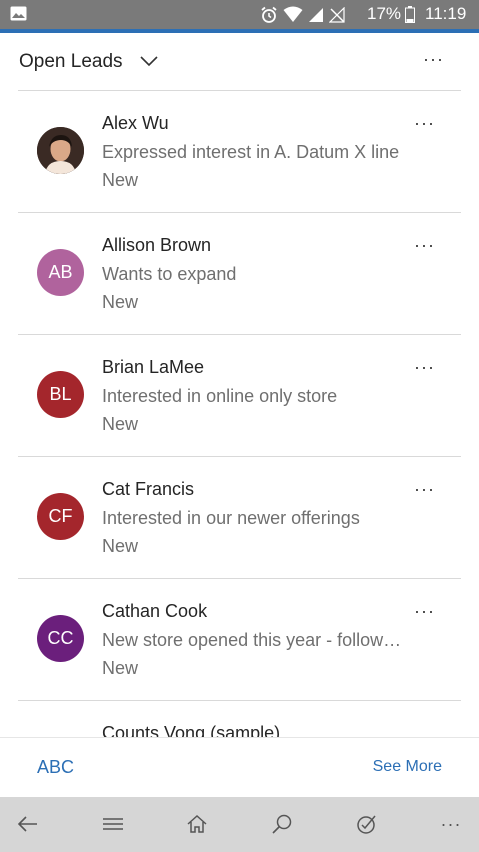 This screenshot has height=852, width=479. I want to click on profile-photo, so click(60, 150).